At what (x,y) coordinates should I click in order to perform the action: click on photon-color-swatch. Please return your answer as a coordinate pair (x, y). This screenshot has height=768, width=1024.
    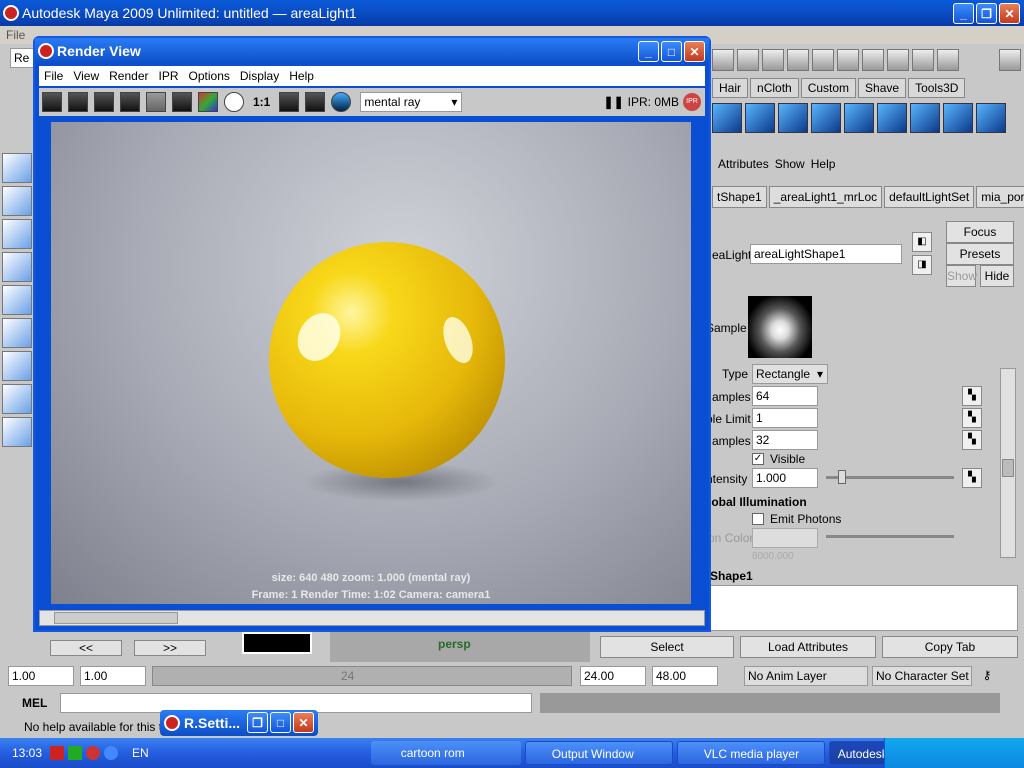
    Looking at the image, I should click on (785, 538).